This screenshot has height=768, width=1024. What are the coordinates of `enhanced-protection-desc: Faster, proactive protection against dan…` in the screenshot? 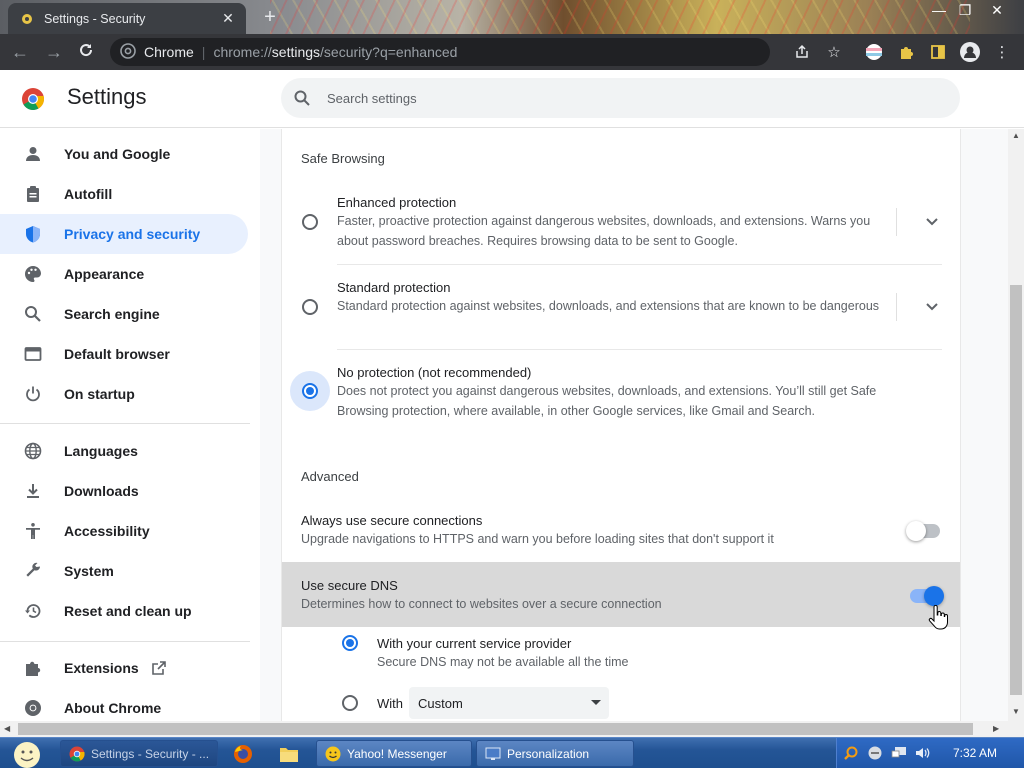 It's located at (604, 231).